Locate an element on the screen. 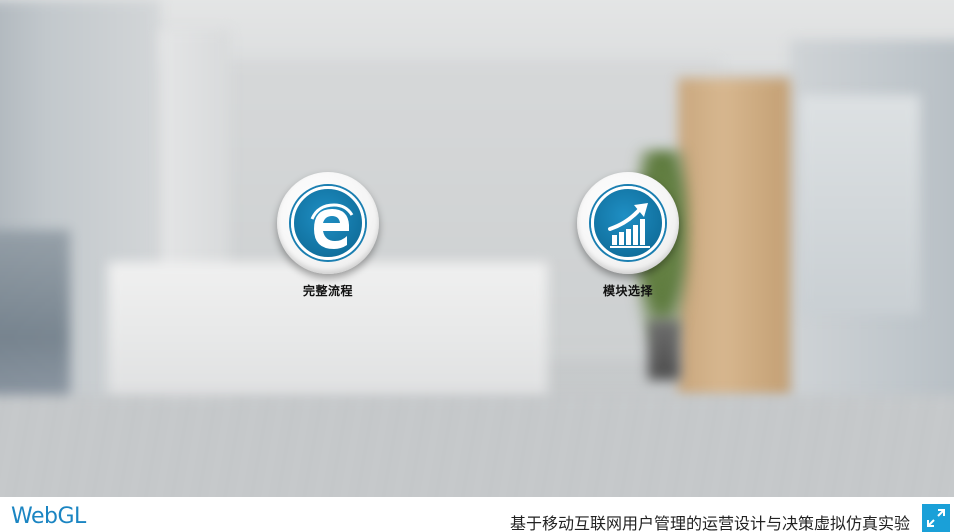 Image resolution: width=954 pixels, height=532 pixels. fullscreen-icon is located at coordinates (936, 518).